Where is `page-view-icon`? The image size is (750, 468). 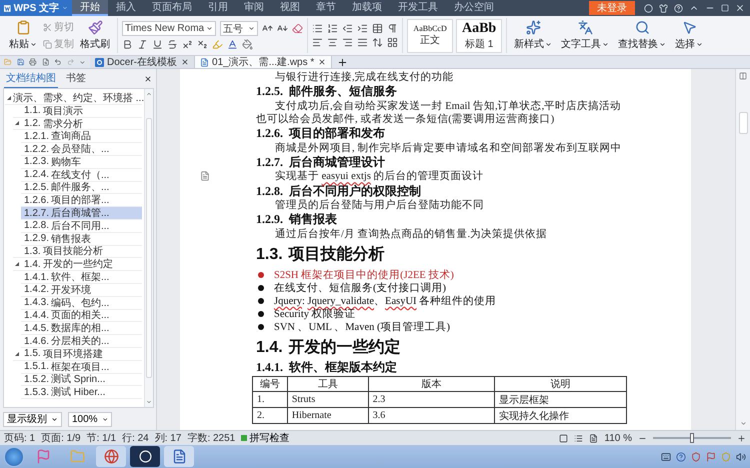
page-view-icon is located at coordinates (563, 438).